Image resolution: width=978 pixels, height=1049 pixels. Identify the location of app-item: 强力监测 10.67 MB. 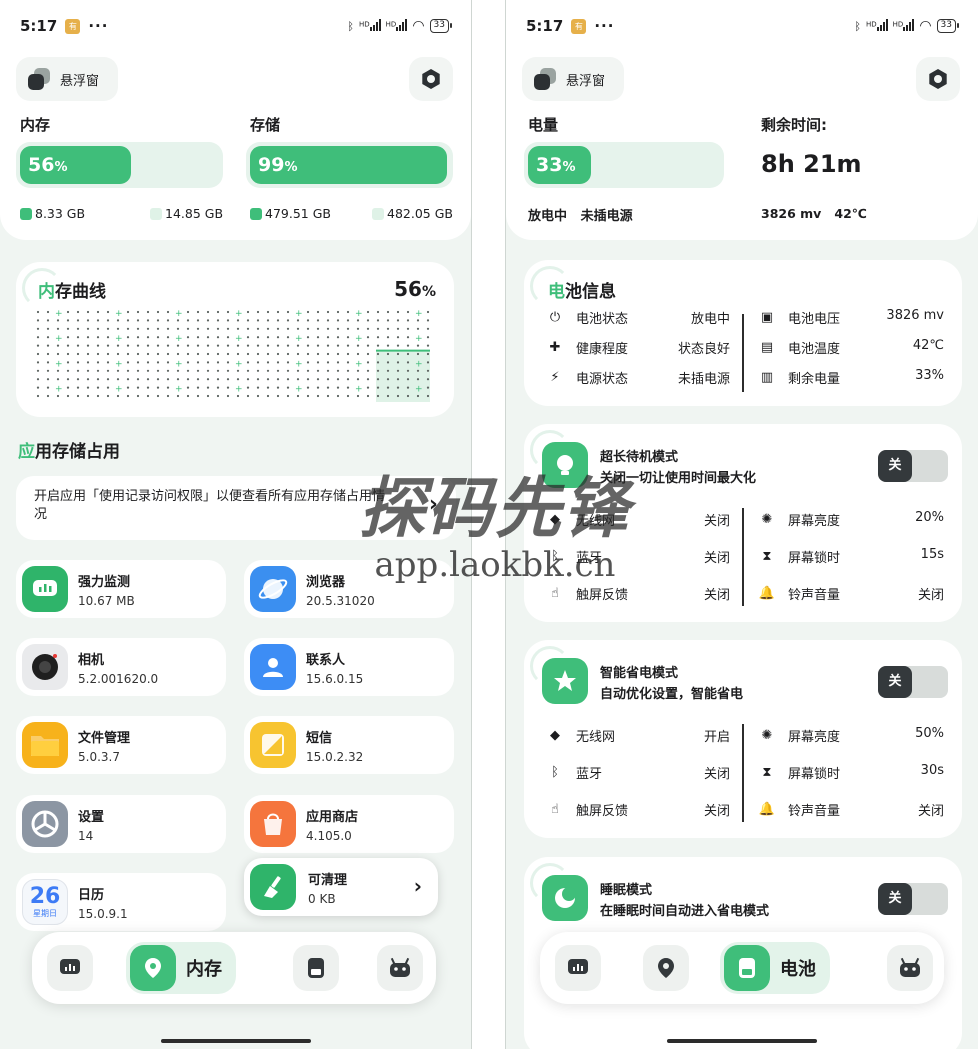
(121, 589).